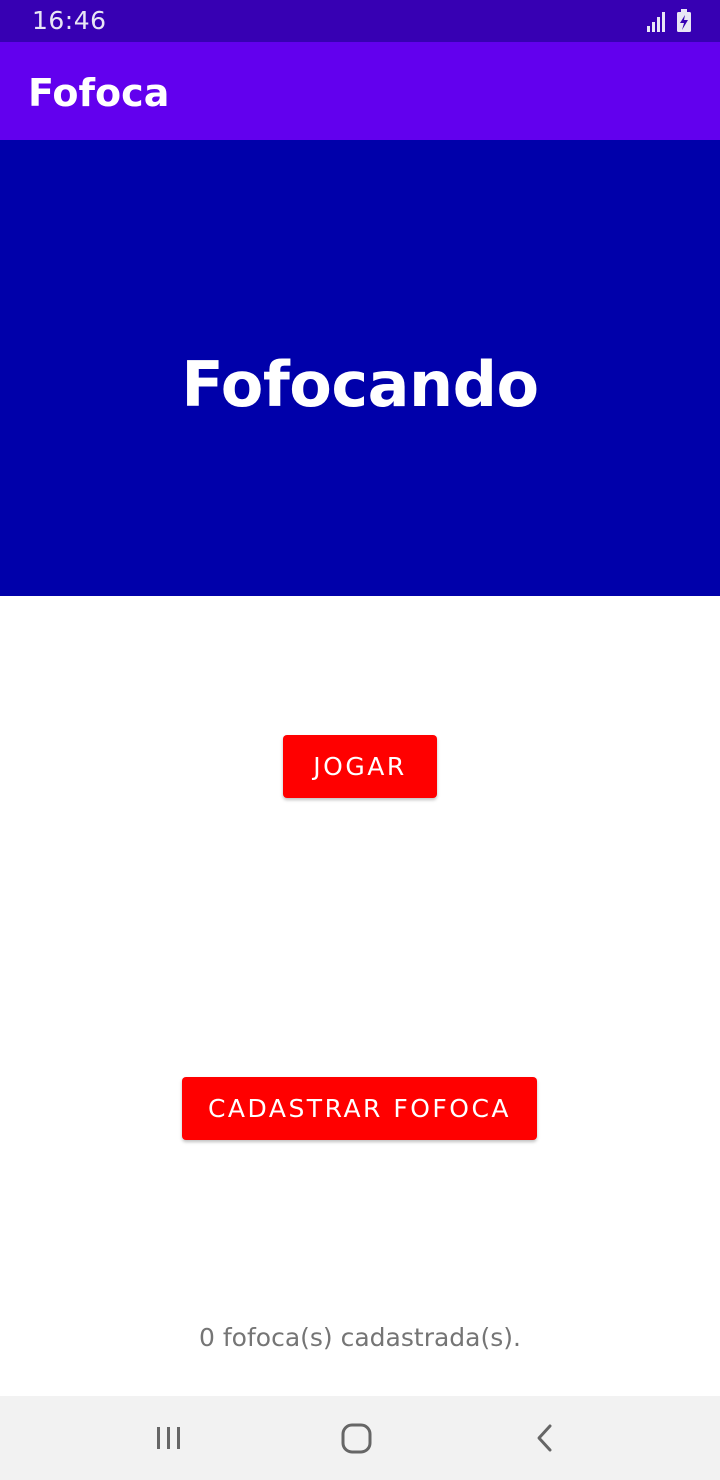 This screenshot has height=1480, width=720. Describe the element at coordinates (360, 766) in the screenshot. I see `play-button: JOGAR` at that location.